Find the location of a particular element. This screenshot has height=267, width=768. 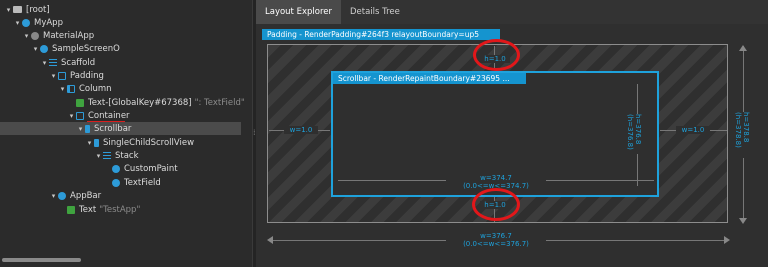

tree-node-column: ▾ Column is located at coordinates (85, 88).